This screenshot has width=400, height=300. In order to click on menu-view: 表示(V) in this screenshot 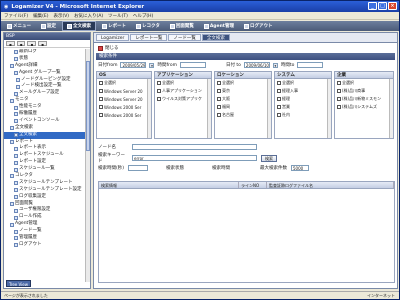, I will do `click(61, 16)`.